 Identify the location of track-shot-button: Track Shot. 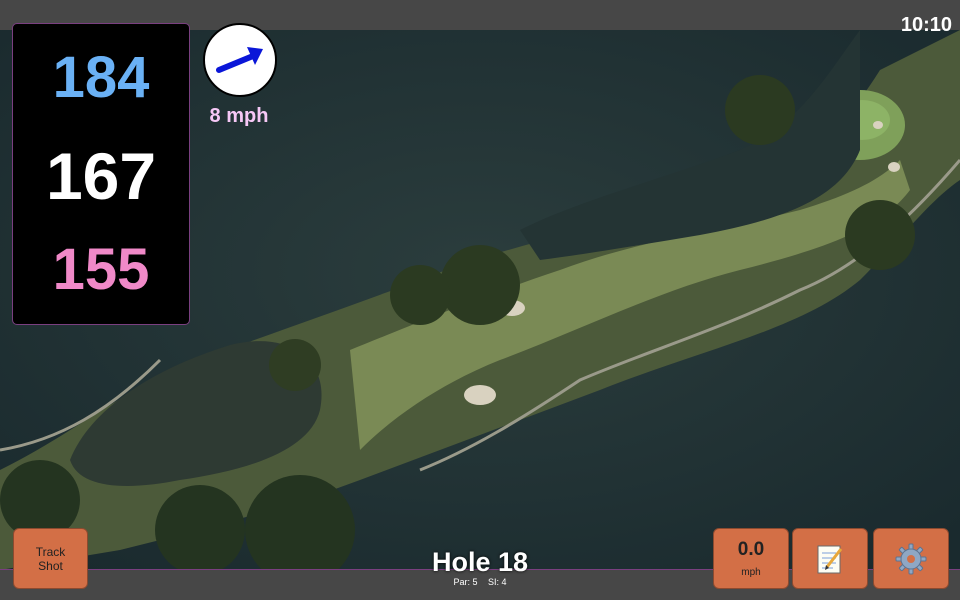
(50, 558).